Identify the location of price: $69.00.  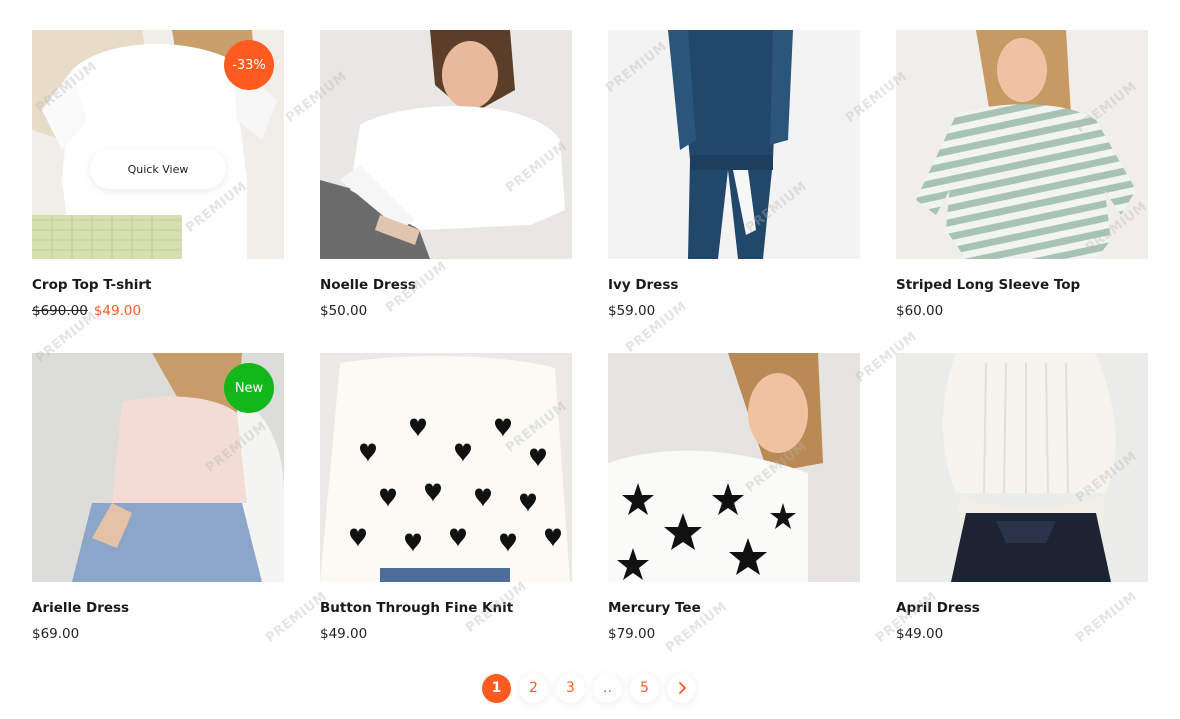
(56, 634).